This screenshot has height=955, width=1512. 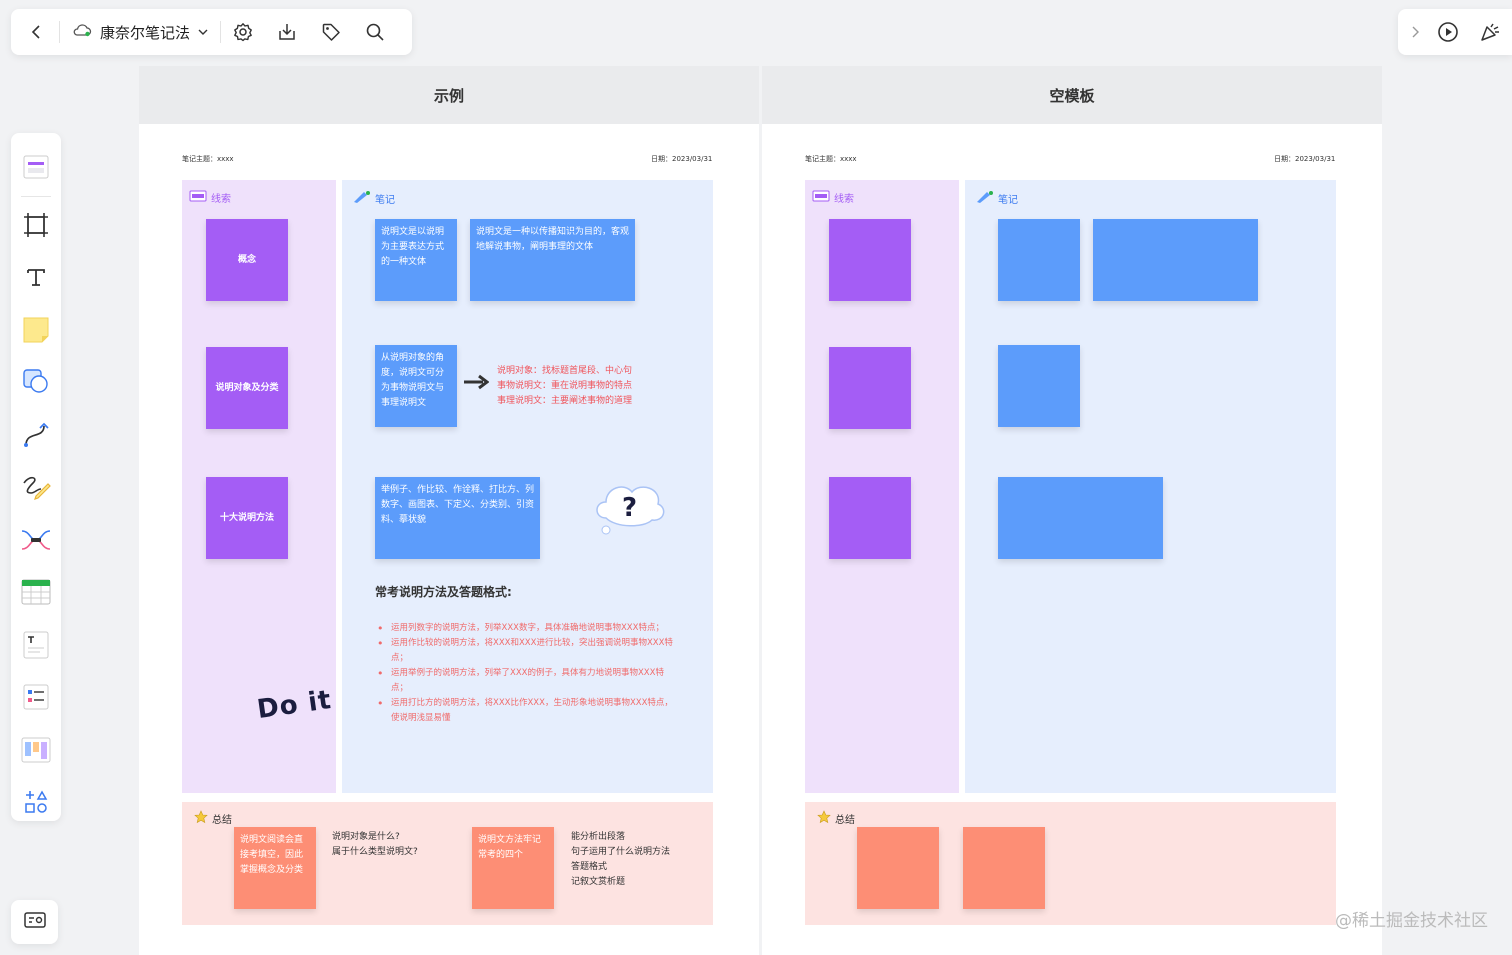 What do you see at coordinates (416, 260) in the screenshot?
I see `note-sticky: 说明文是以说明为主要表达方式的一种文体` at bounding box center [416, 260].